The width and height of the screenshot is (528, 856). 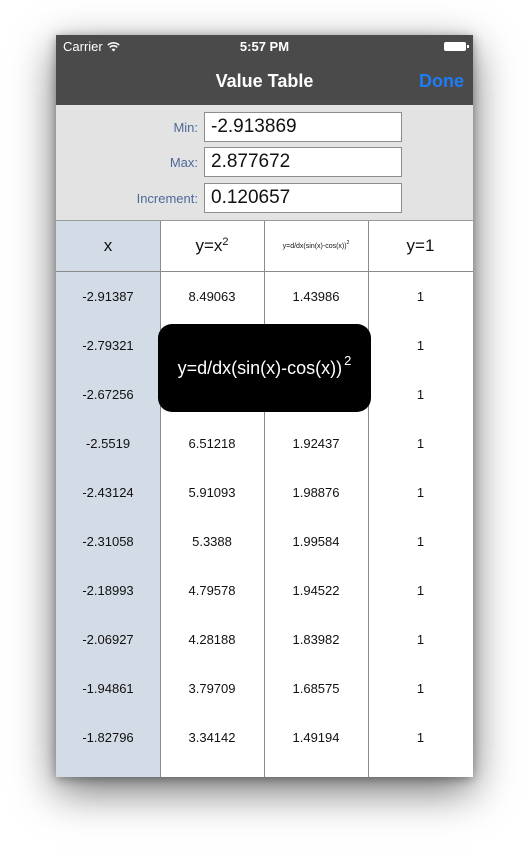 What do you see at coordinates (316, 590) in the screenshot?
I see `function-2-cell: 1.94522` at bounding box center [316, 590].